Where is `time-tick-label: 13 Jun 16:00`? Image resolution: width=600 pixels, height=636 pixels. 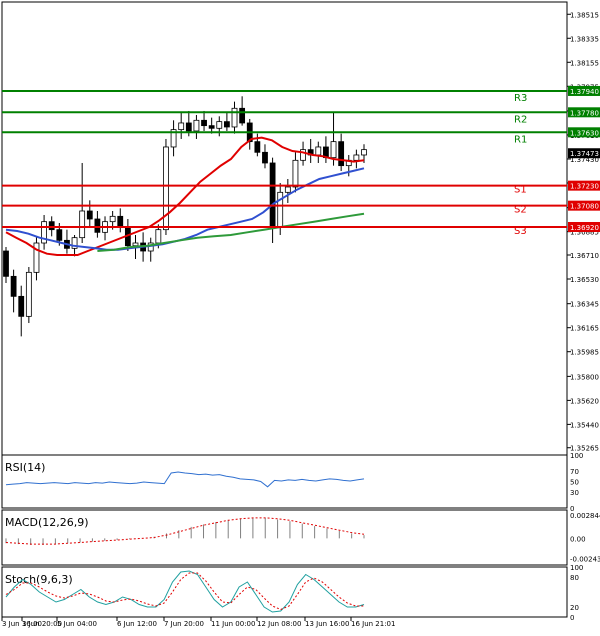 time-tick-label: 13 Jun 16:00 is located at coordinates (327, 624).